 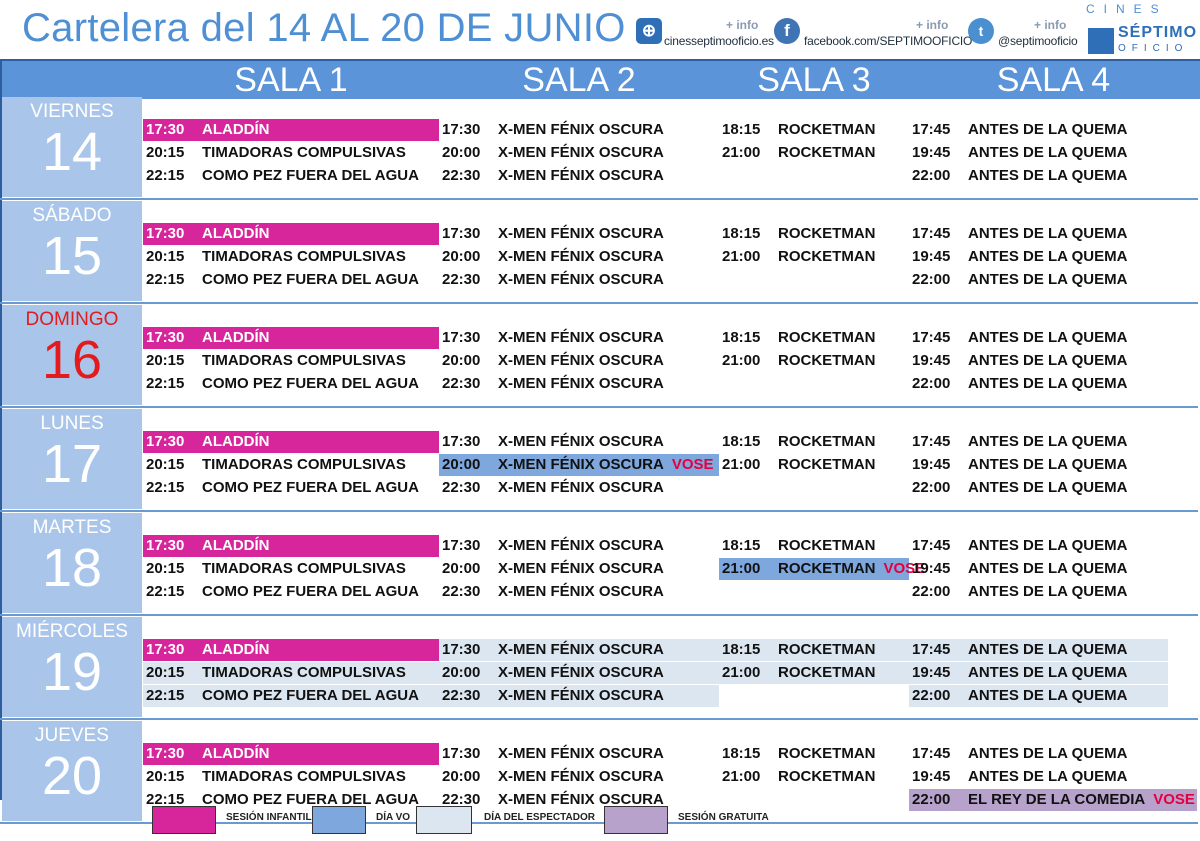 What do you see at coordinates (72, 672) in the screenshot?
I see `day-number: 19` at bounding box center [72, 672].